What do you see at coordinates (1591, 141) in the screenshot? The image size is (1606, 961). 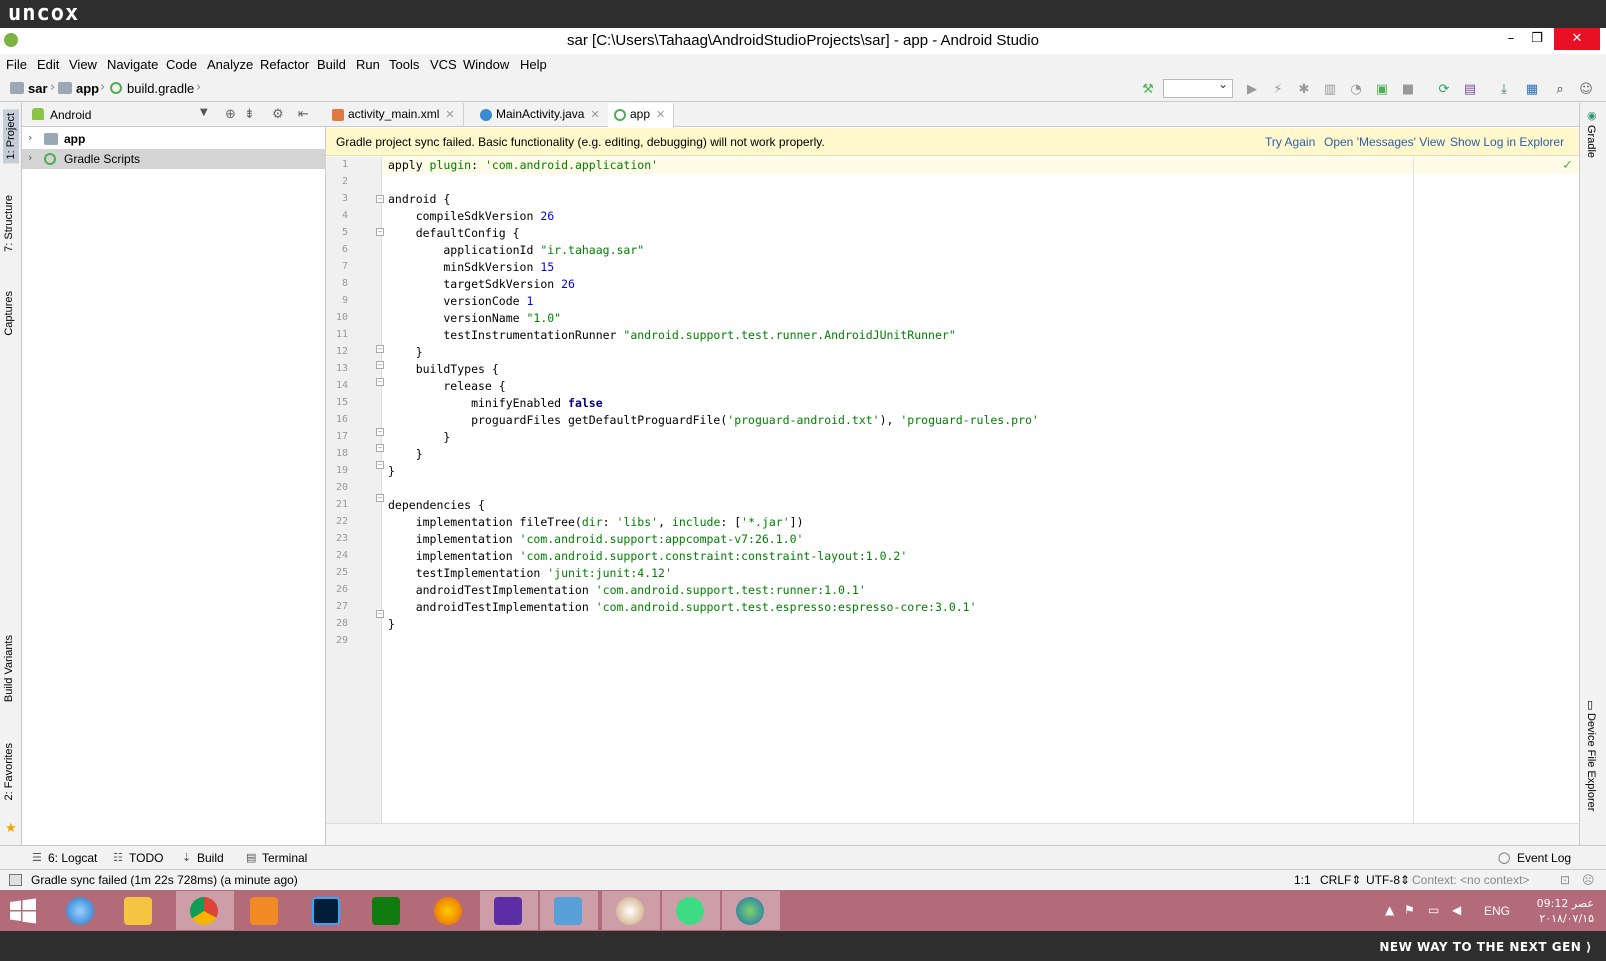 I see `tool-tab-gradle: Gradle` at bounding box center [1591, 141].